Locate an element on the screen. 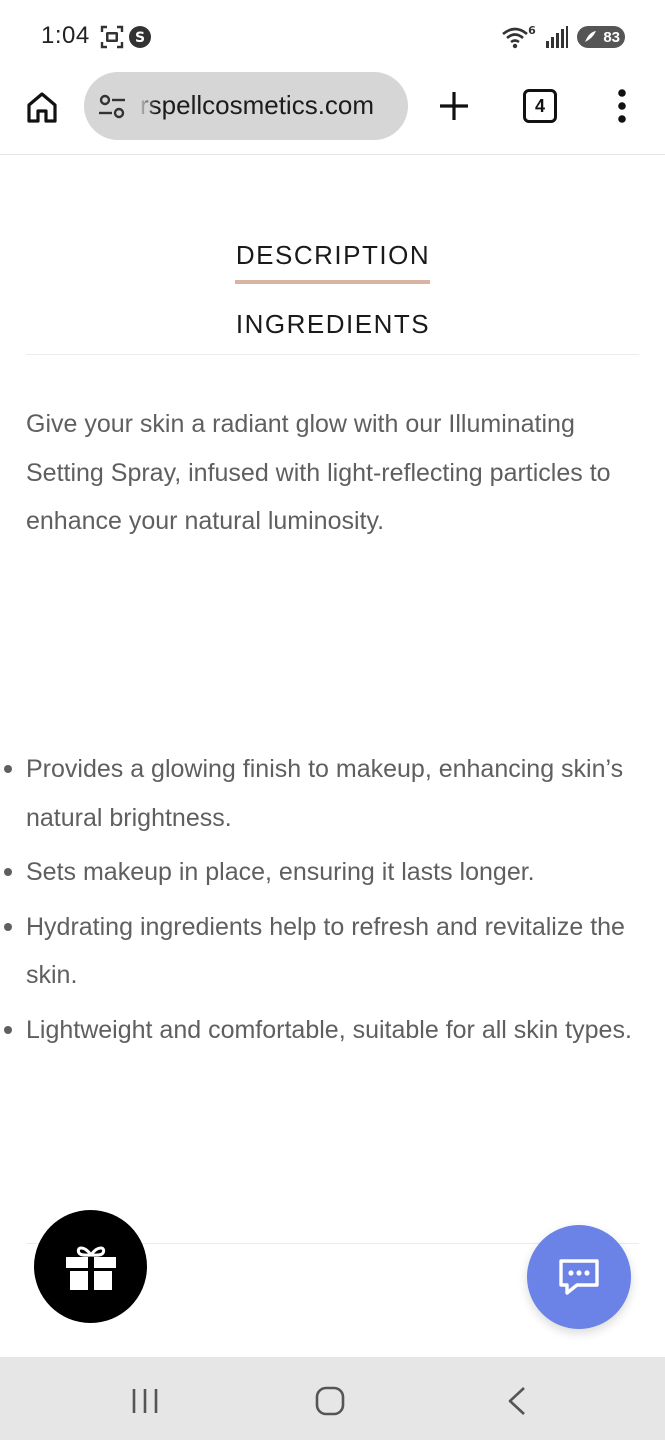 The width and height of the screenshot is (665, 1440). home-icon is located at coordinates (42, 107).